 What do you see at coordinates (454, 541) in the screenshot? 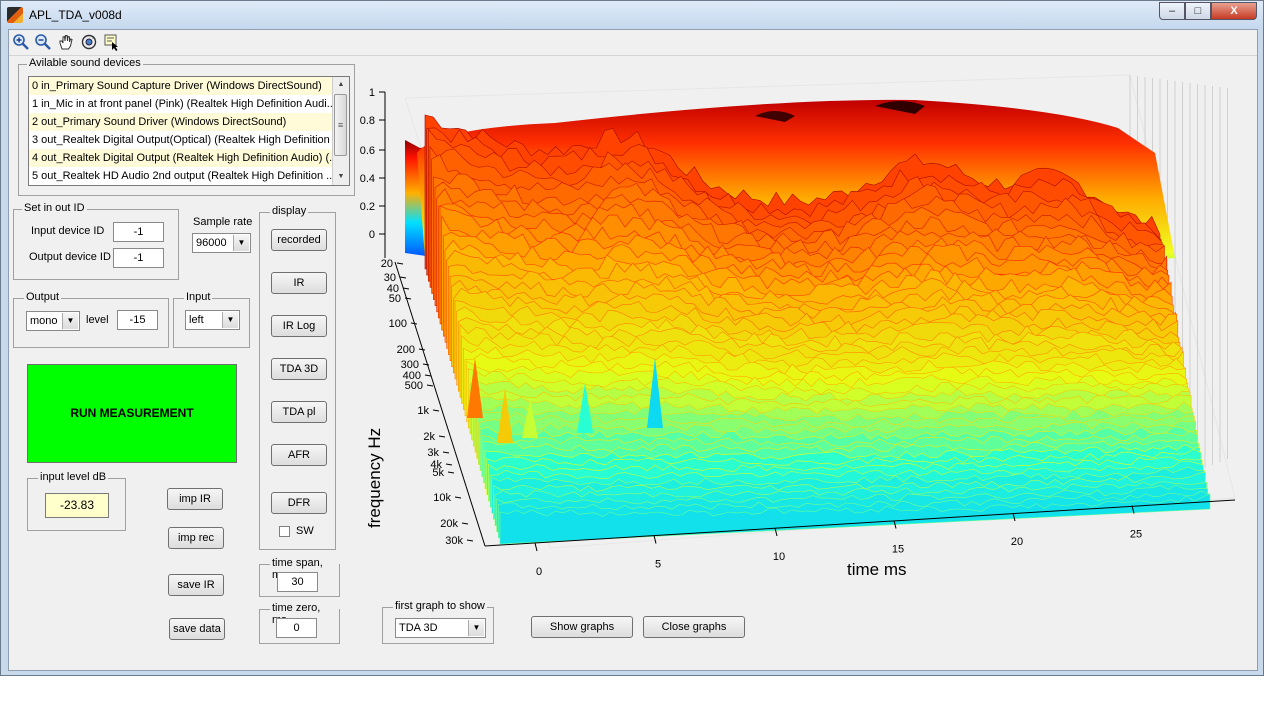
I see `frequency-tick-label: 30k` at bounding box center [454, 541].